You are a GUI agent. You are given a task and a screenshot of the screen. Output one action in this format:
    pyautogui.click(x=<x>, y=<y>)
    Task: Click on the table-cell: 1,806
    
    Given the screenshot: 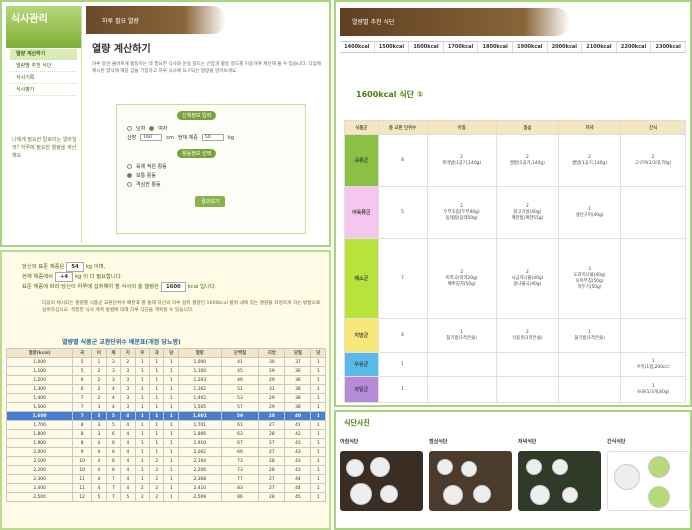 What is the action you would take?
    pyautogui.click(x=199, y=434)
    